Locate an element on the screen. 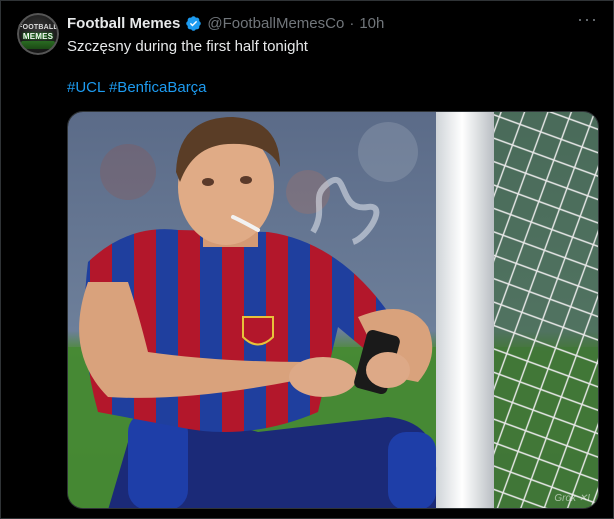 The image size is (614, 519). goal-net is located at coordinates (545, 310).